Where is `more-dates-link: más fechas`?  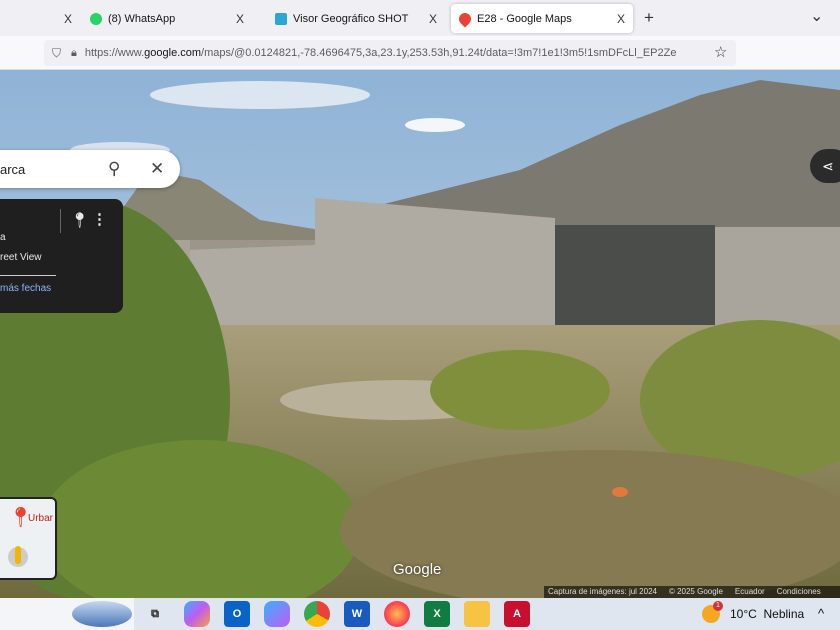
more-dates-link: más fechas is located at coordinates (25, 288).